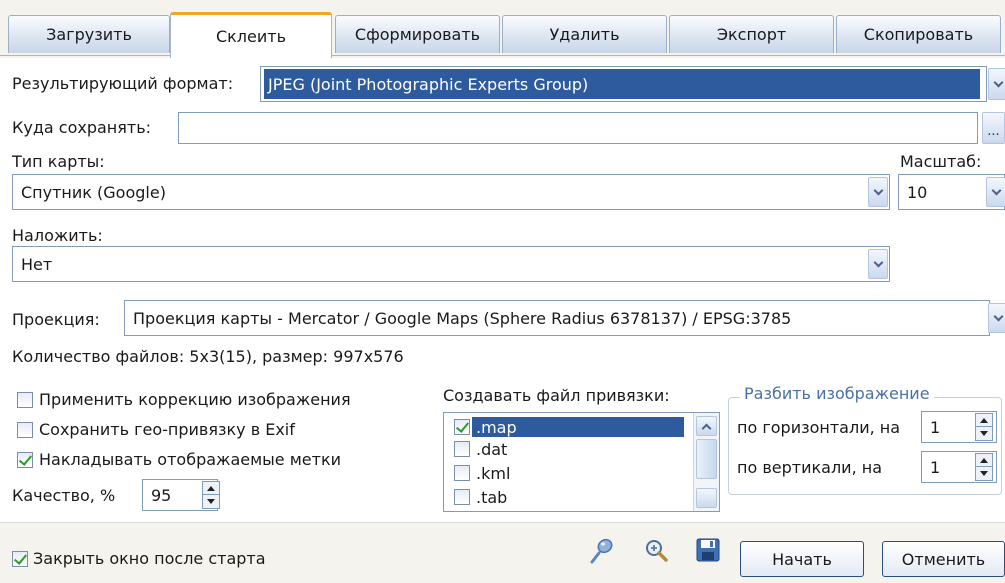 The image size is (1005, 583). What do you see at coordinates (493, 473) in the screenshot?
I see `list-item-label: .kml` at bounding box center [493, 473].